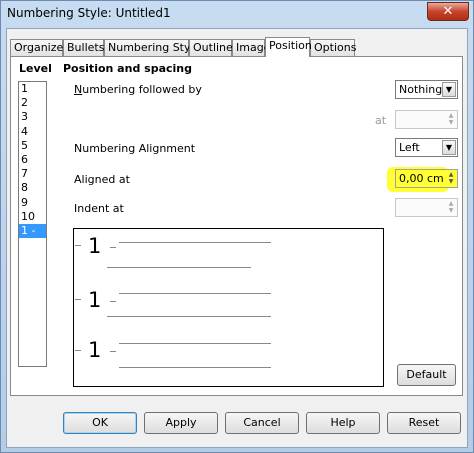 The image size is (474, 453). What do you see at coordinates (421, 89) in the screenshot?
I see `numbering-followed-by-value: Nothing` at bounding box center [421, 89].